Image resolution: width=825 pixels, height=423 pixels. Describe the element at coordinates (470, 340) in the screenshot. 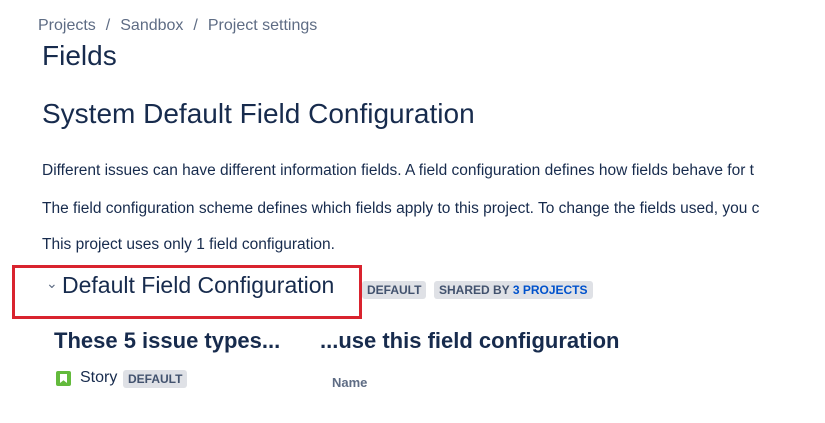

I see `field-config-heading: ...use this field configuration` at that location.